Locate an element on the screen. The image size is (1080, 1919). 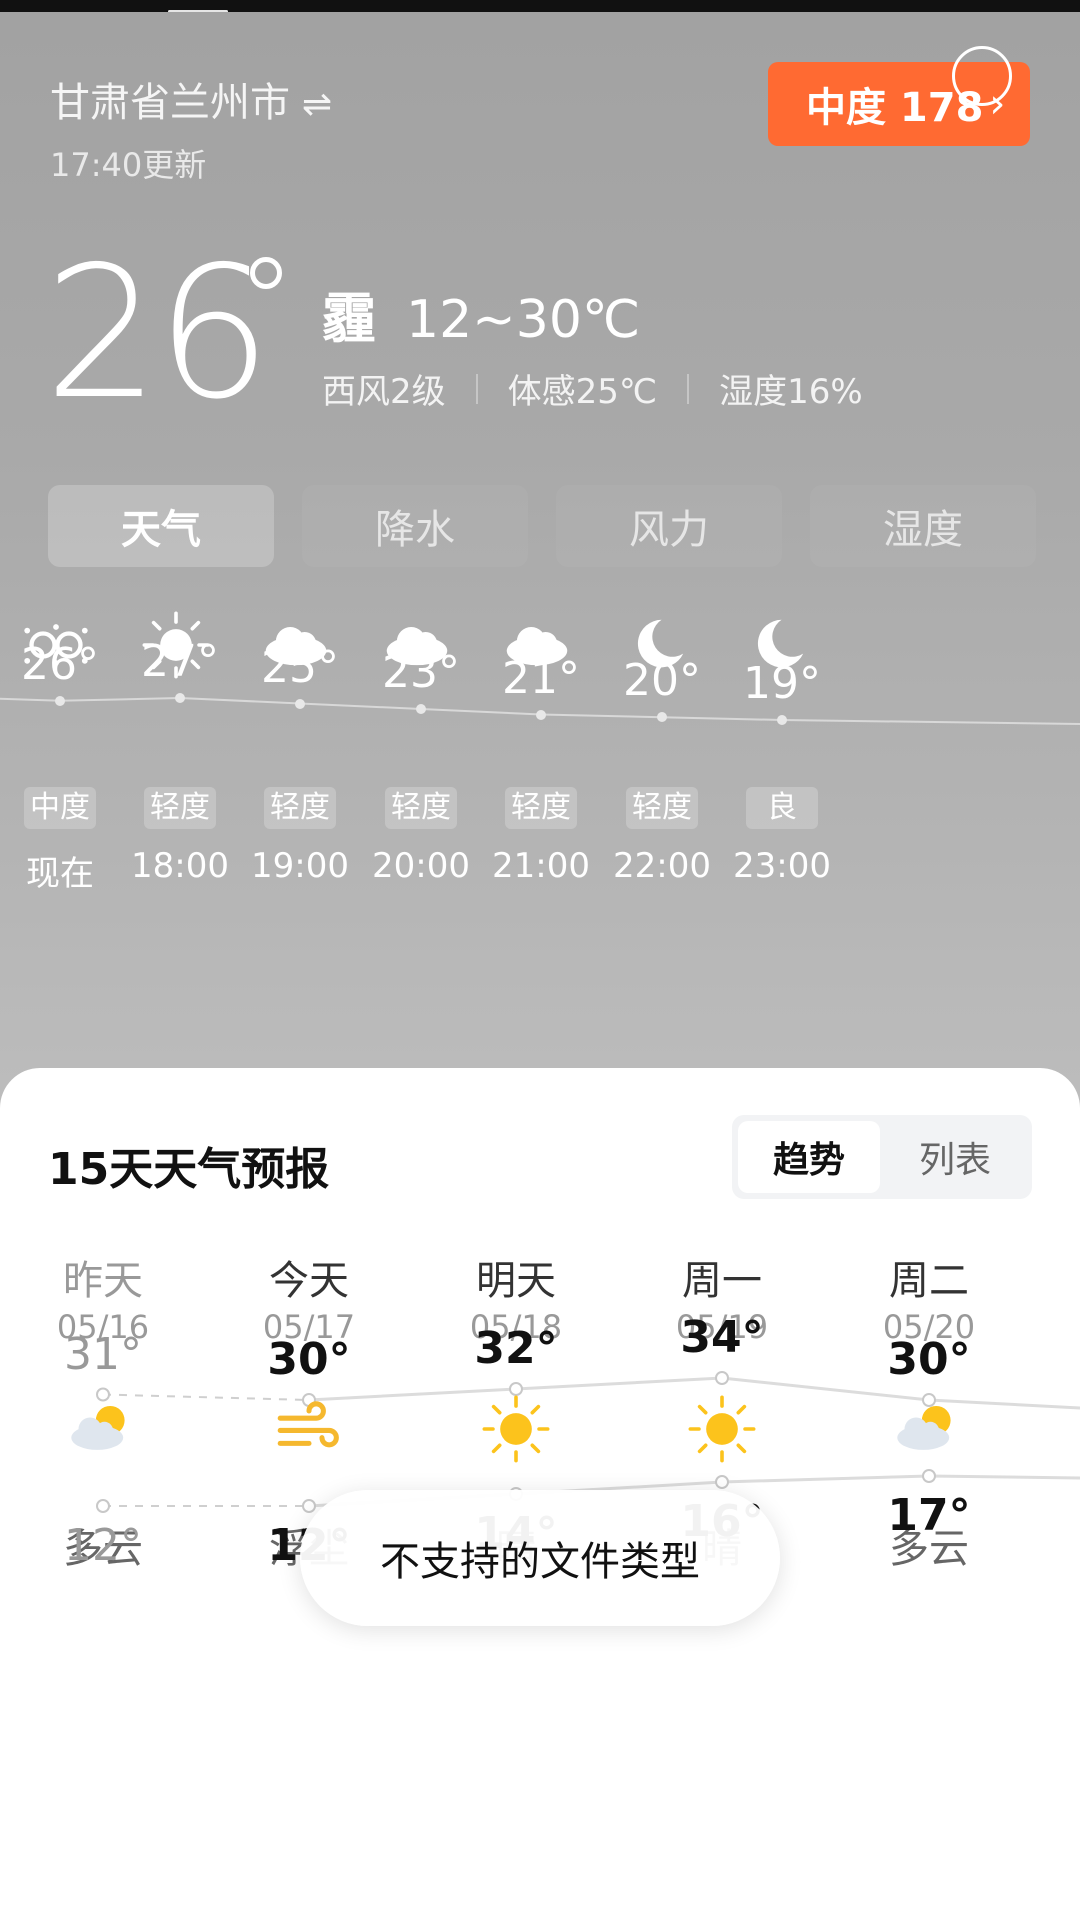
hourly-time: 21:00 is located at coordinates (541, 866).